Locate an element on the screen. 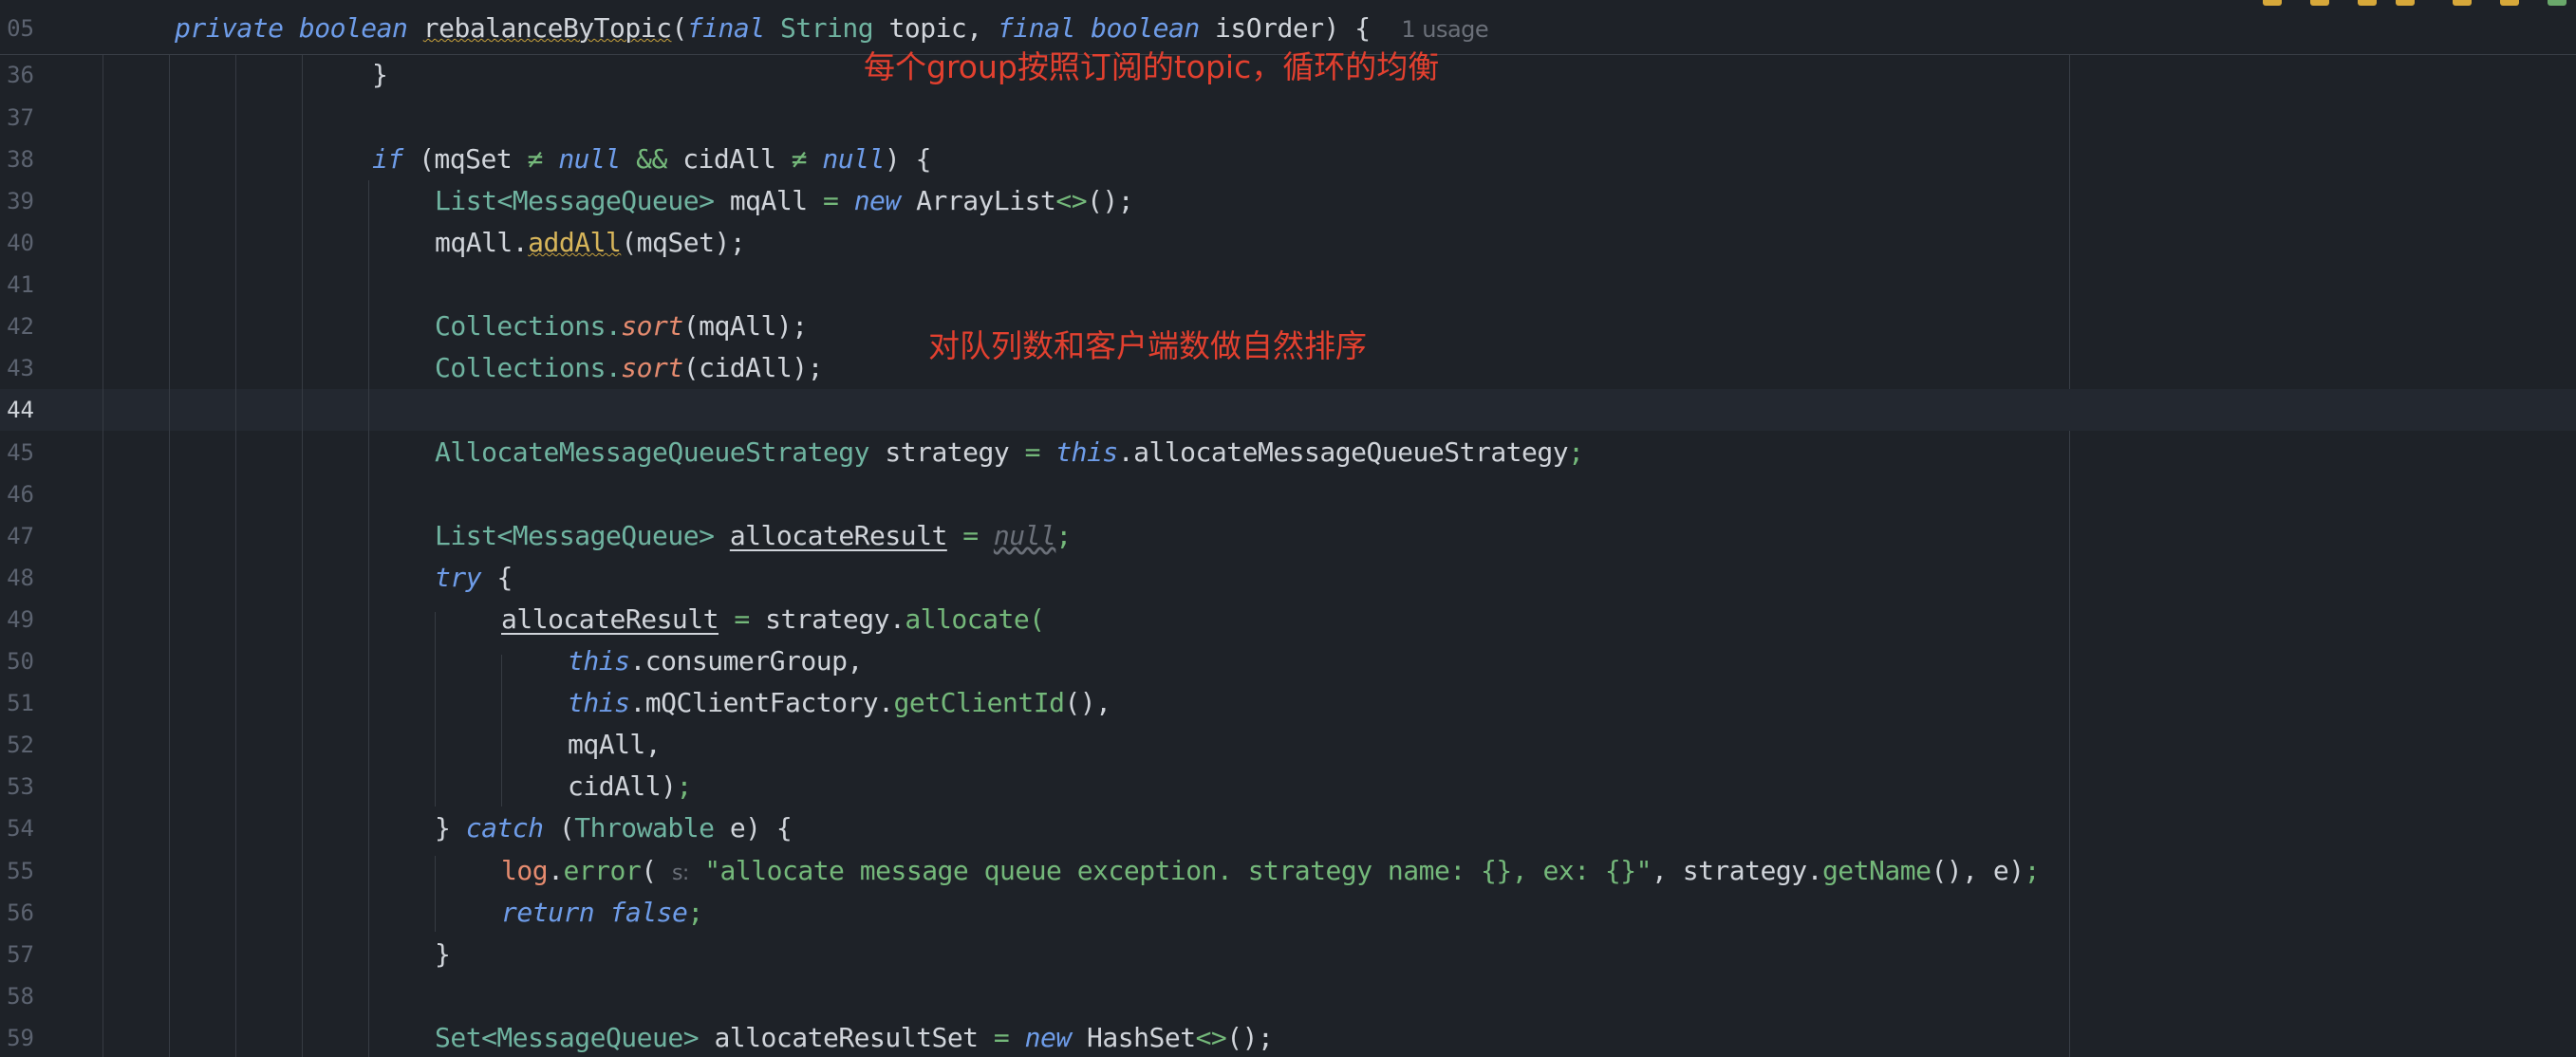 Image resolution: width=2576 pixels, height=1057 pixels. typo-icon is located at coordinates (2557, 3).